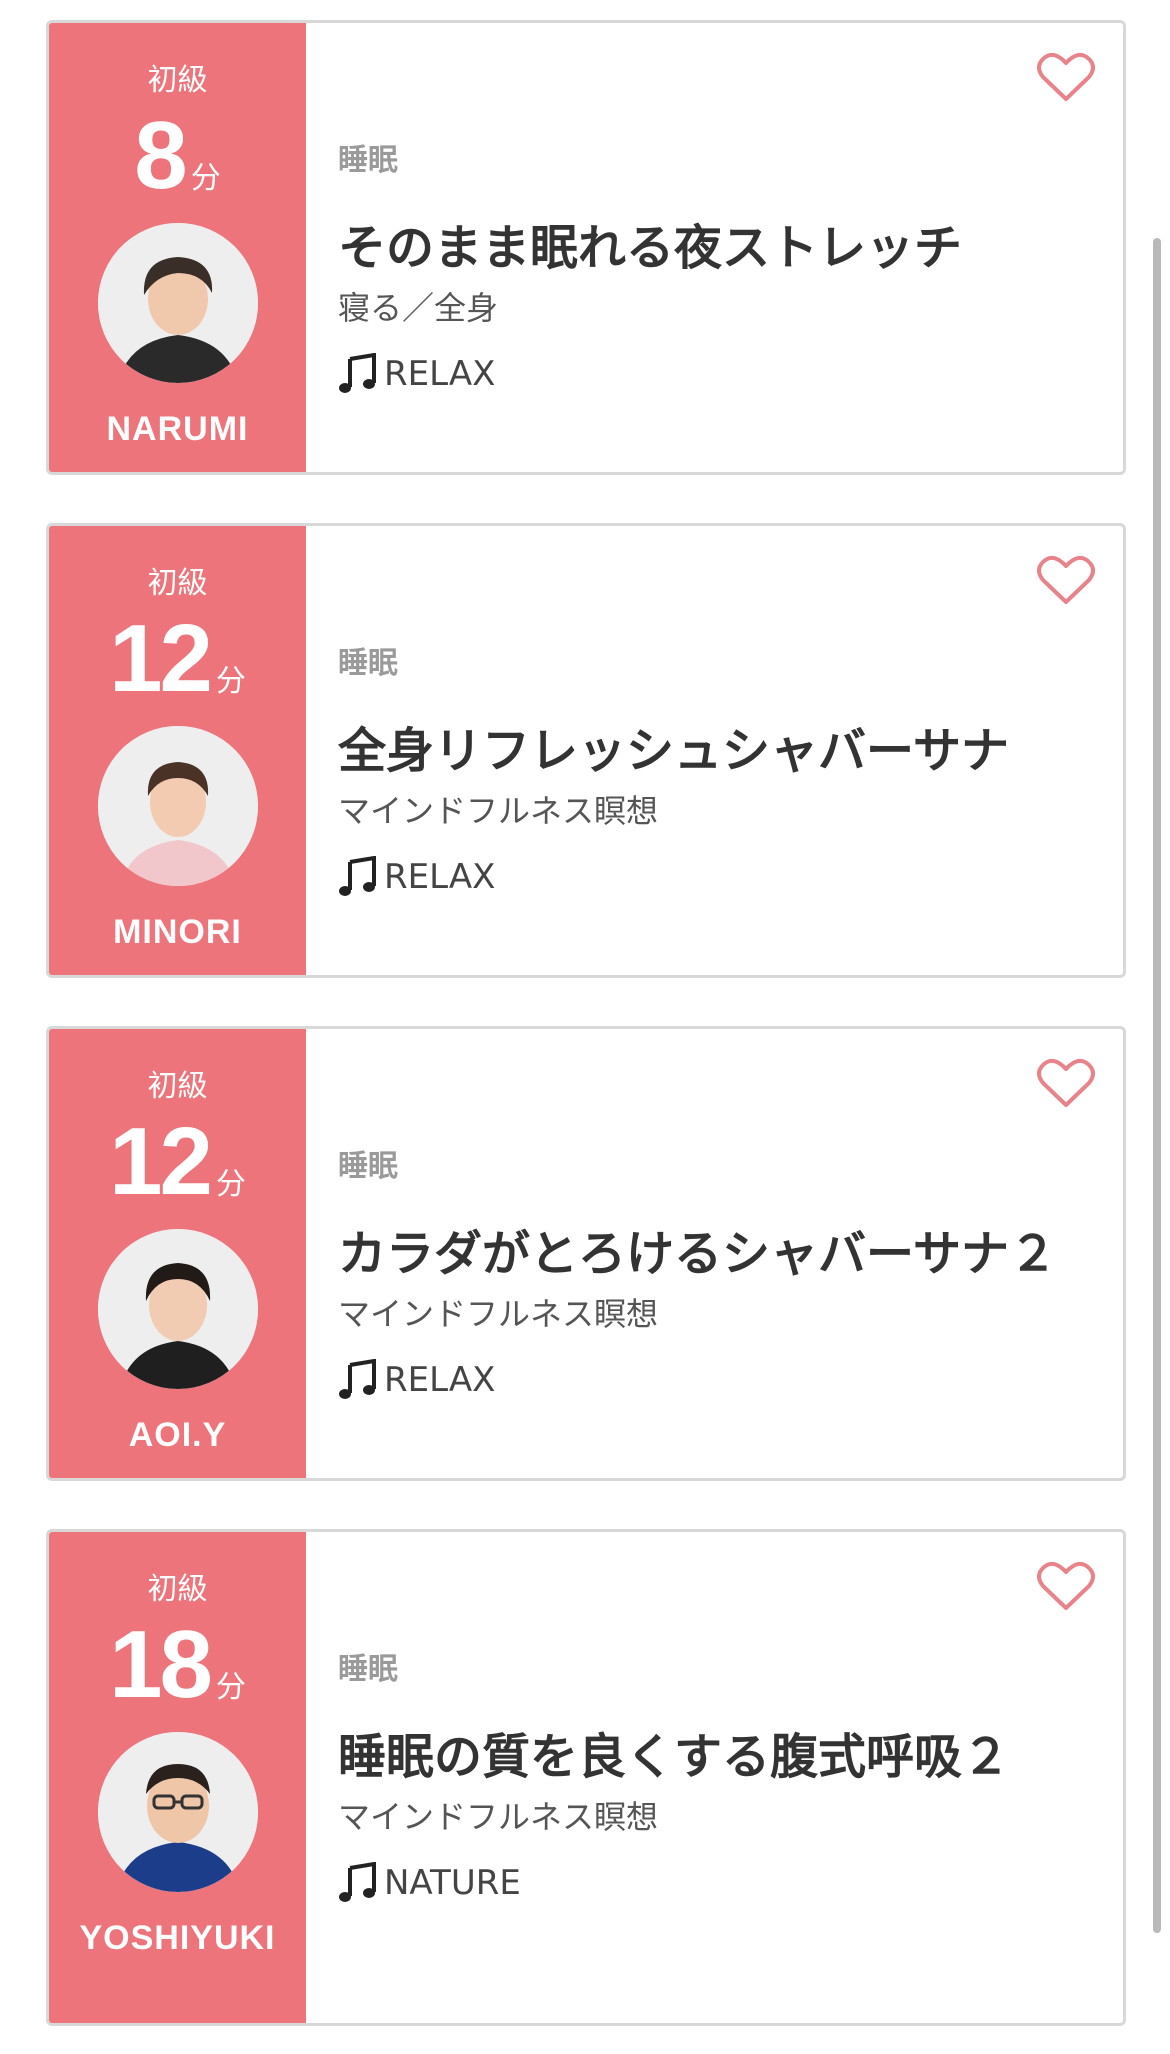 This screenshot has width=1170, height=2054. I want to click on music-tag: NATURE, so click(429, 1883).